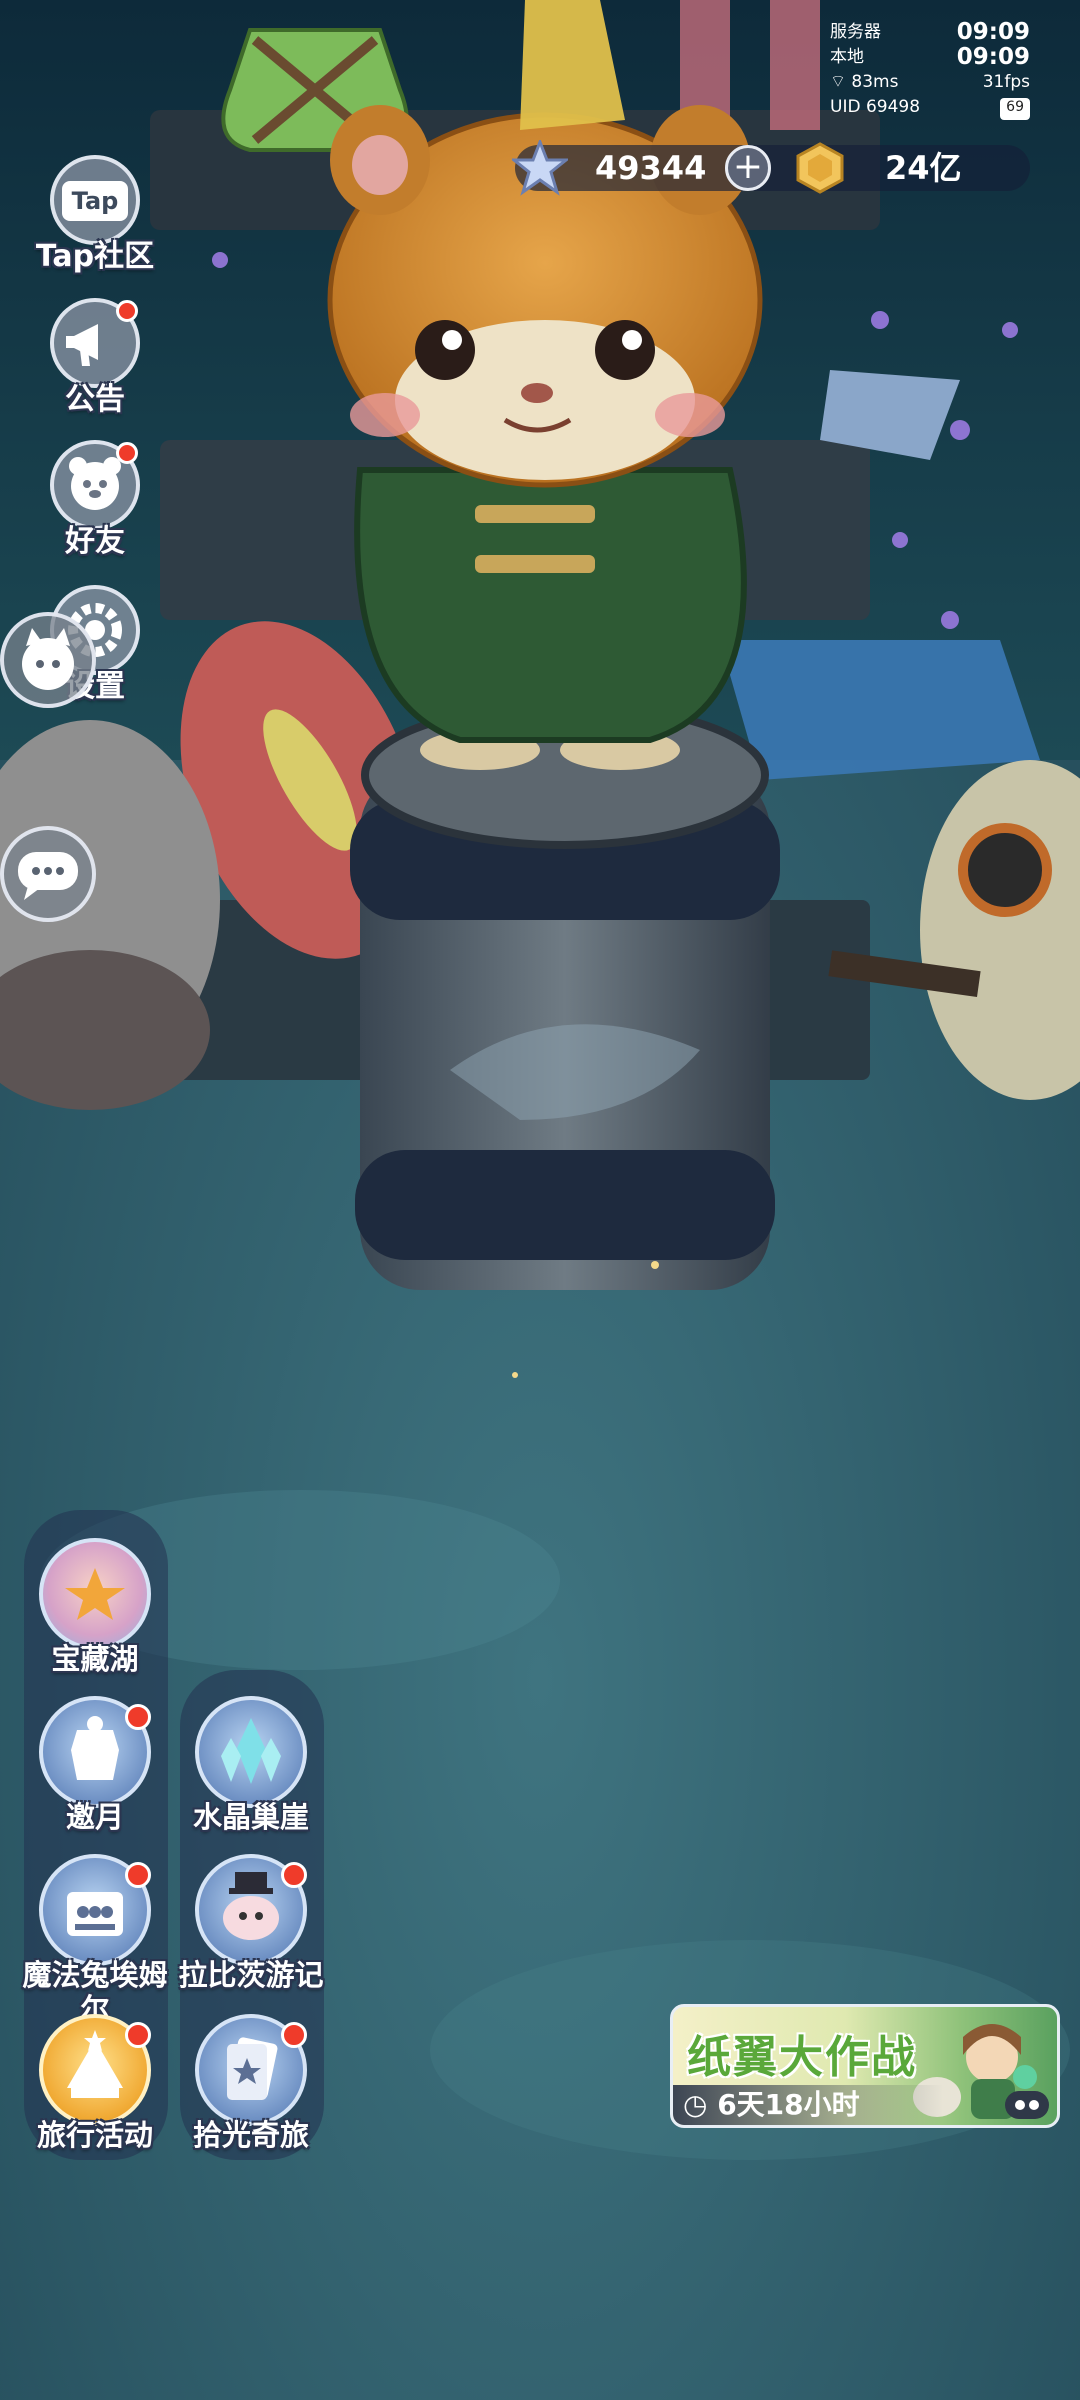  What do you see at coordinates (251, 1910) in the screenshot?
I see `rabbit-travel-icon` at bounding box center [251, 1910].